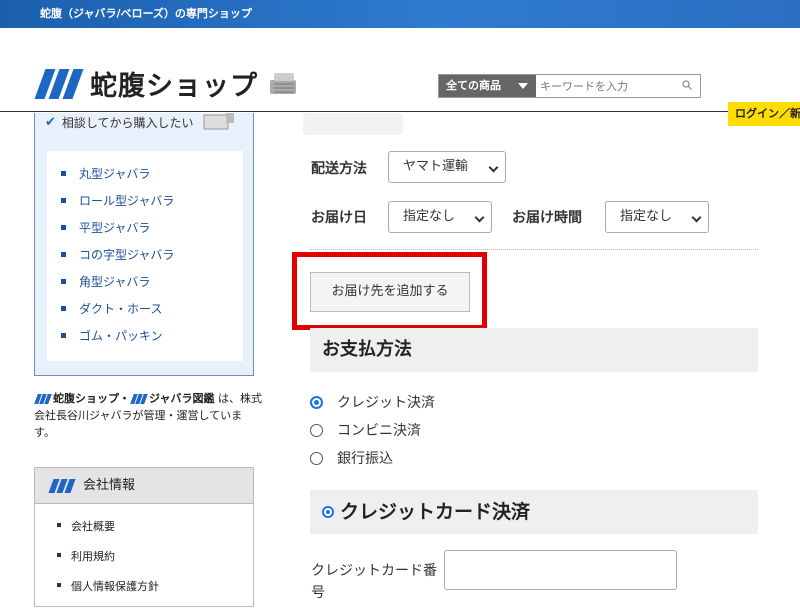 Image resolution: width=800 pixels, height=608 pixels. What do you see at coordinates (400, 14) in the screenshot?
I see `top-banner: 蛇腹（ジャバラ/ベローズ）の専門ショップ` at bounding box center [400, 14].